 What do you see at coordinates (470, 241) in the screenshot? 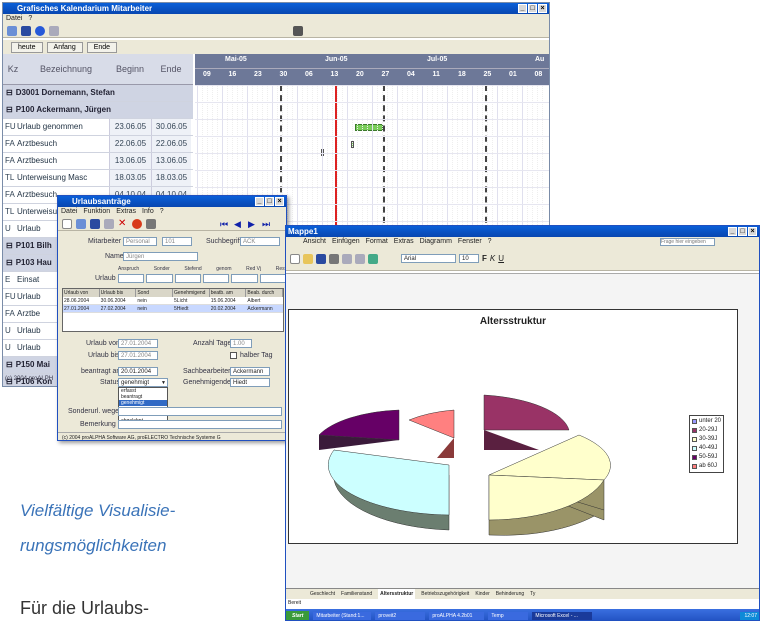
I see `menu-fenster: Fenster` at bounding box center [470, 241].